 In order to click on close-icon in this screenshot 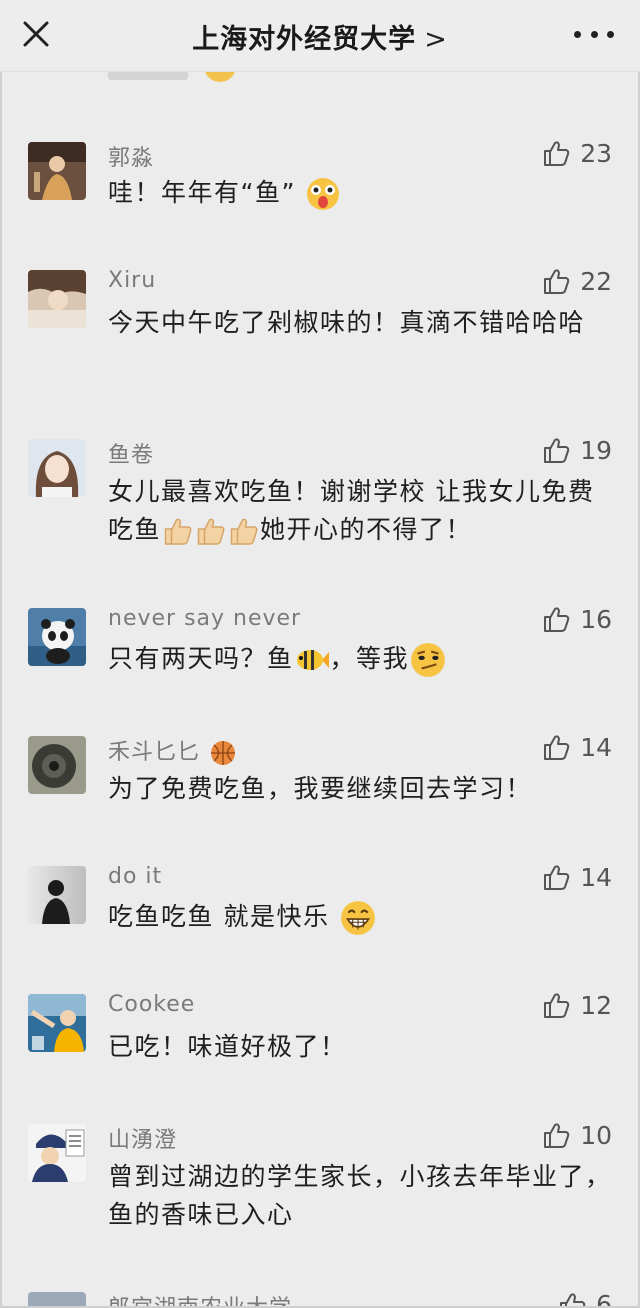, I will do `click(36, 34)`.